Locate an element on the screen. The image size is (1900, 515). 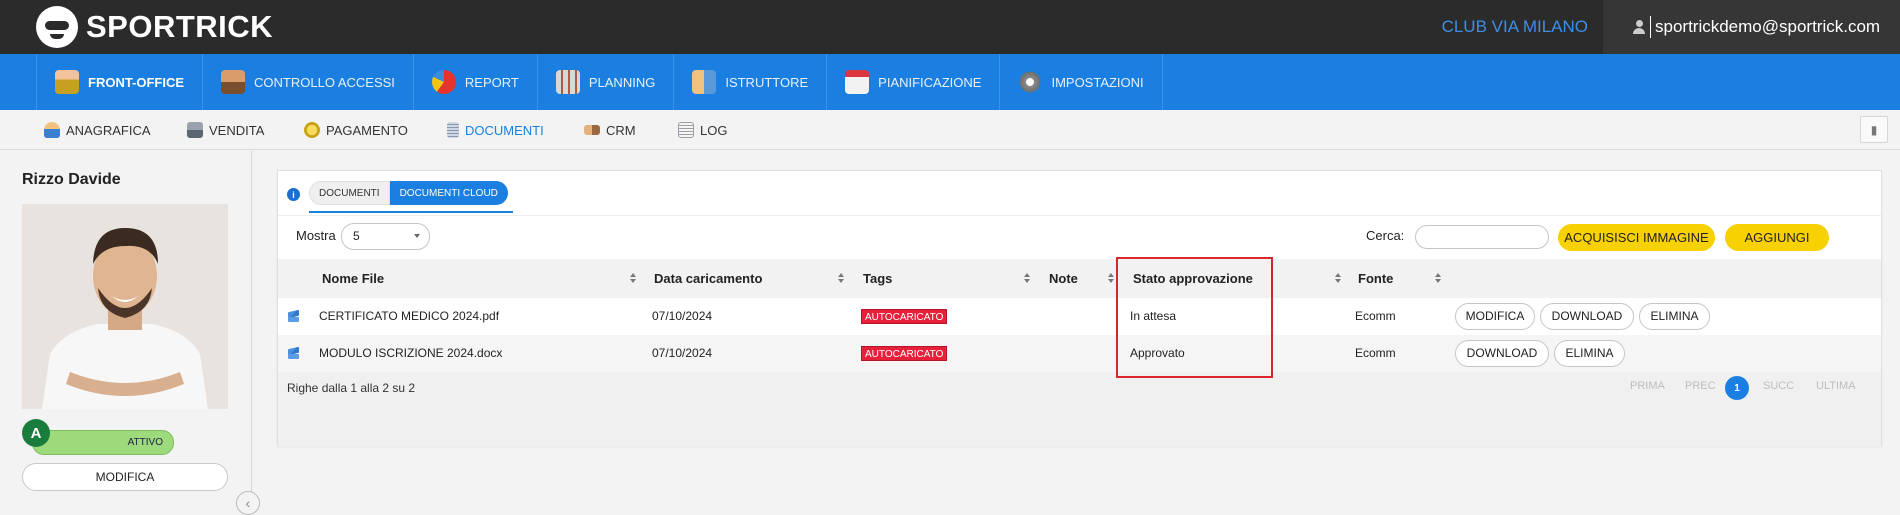
nav-report: REPORT is located at coordinates (476, 82).